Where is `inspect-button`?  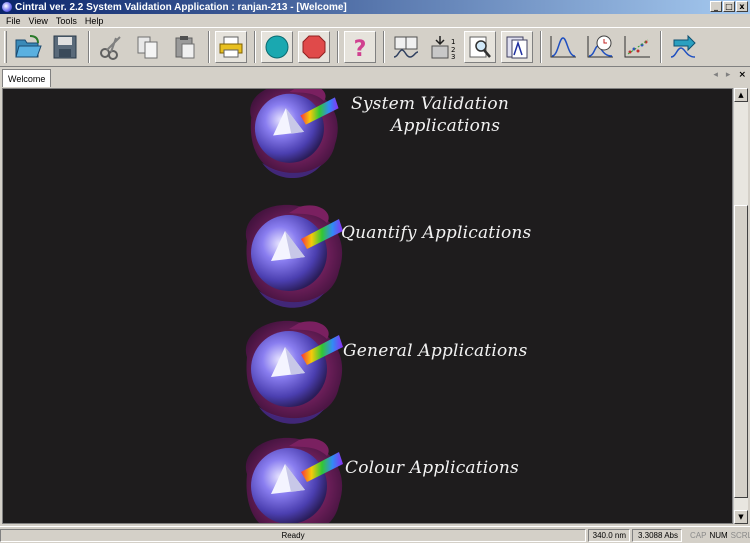
inspect-button is located at coordinates (480, 47).